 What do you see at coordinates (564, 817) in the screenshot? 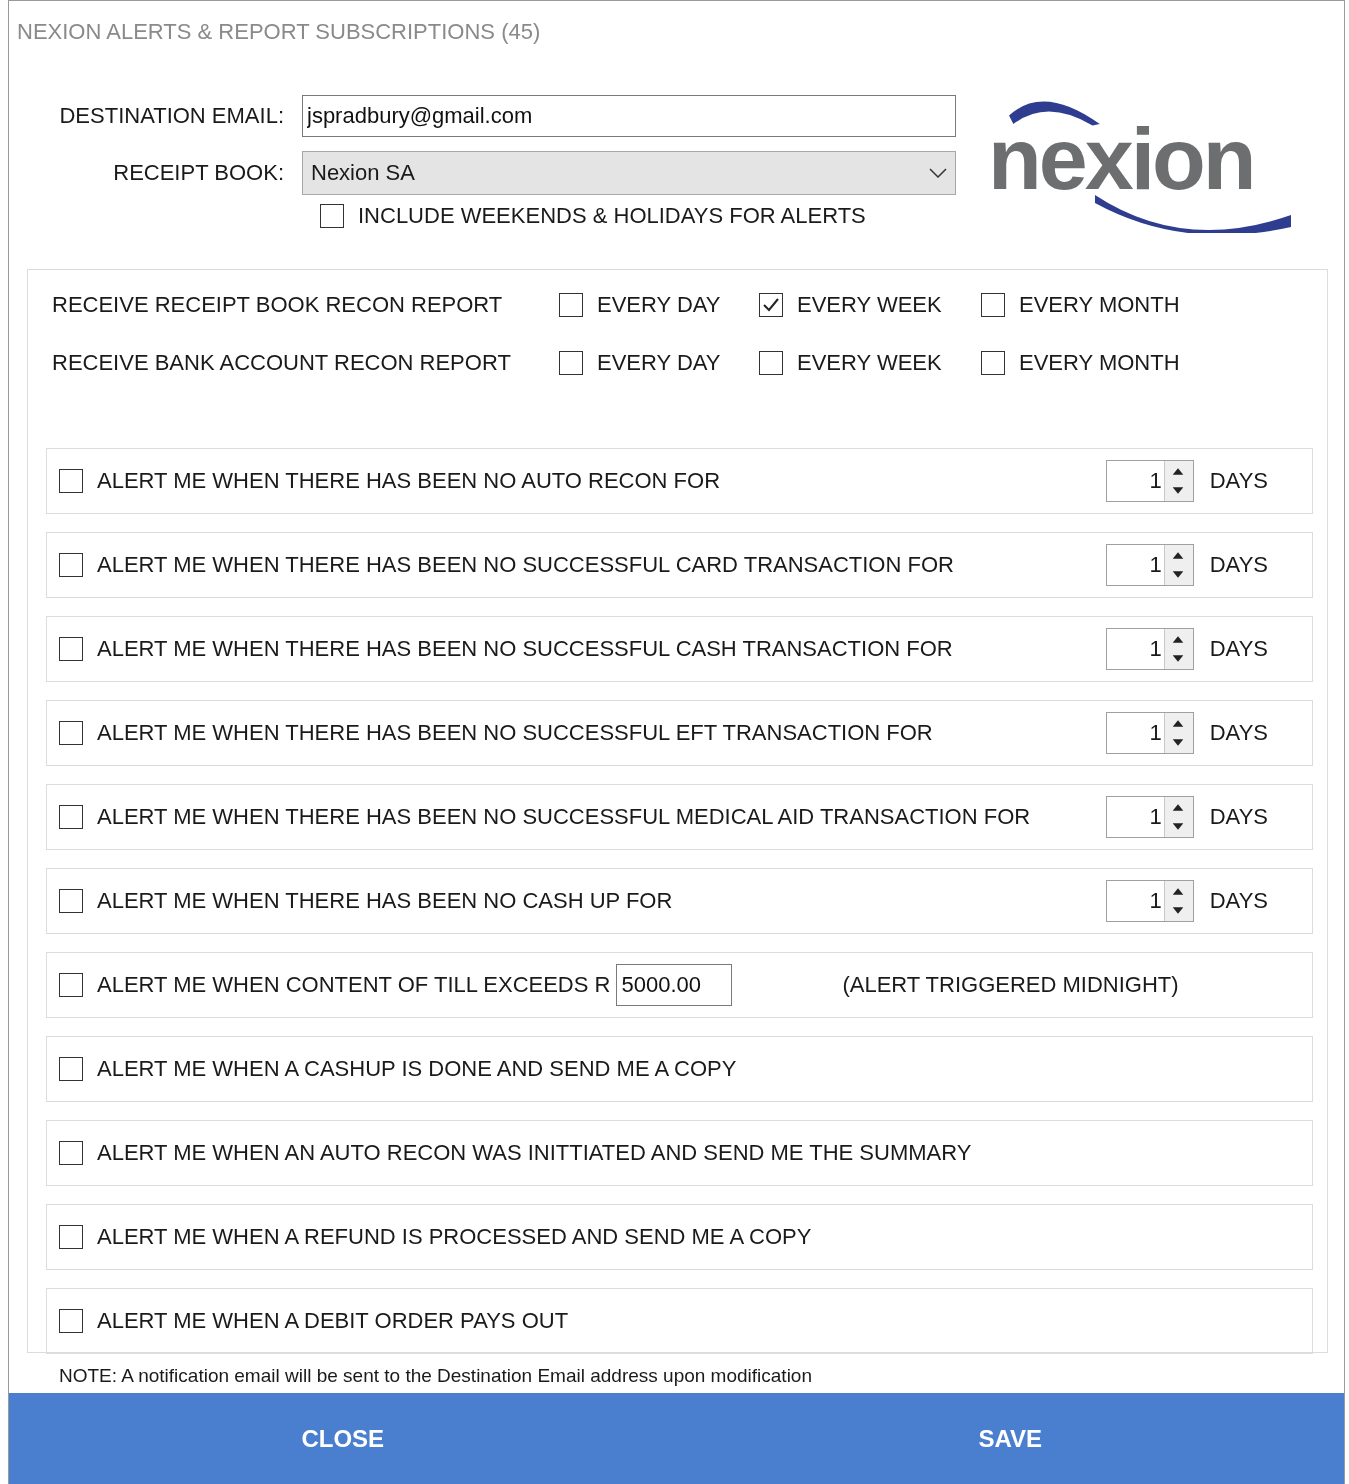
I see `alert-label: ALERT ME WHEN THERE HAS BEEN NO SUCCESSFUL MEDICAL AID TRANSACTION FOR` at bounding box center [564, 817].